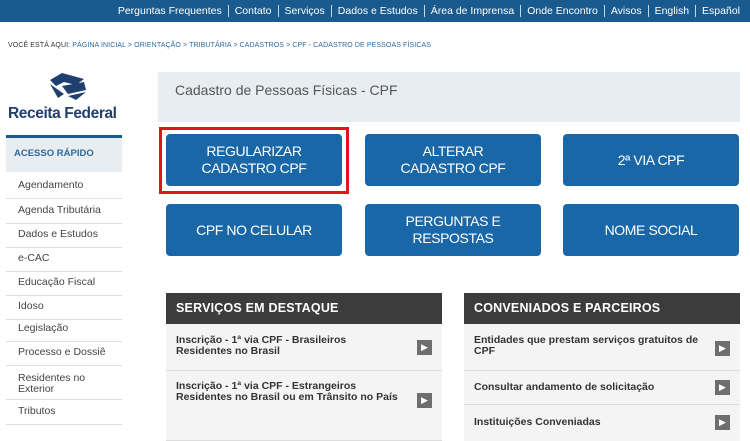 The height and width of the screenshot is (441, 750). What do you see at coordinates (602, 423) in the screenshot?
I see `conveniados-row: Instituições Conveniadas ▶` at bounding box center [602, 423].